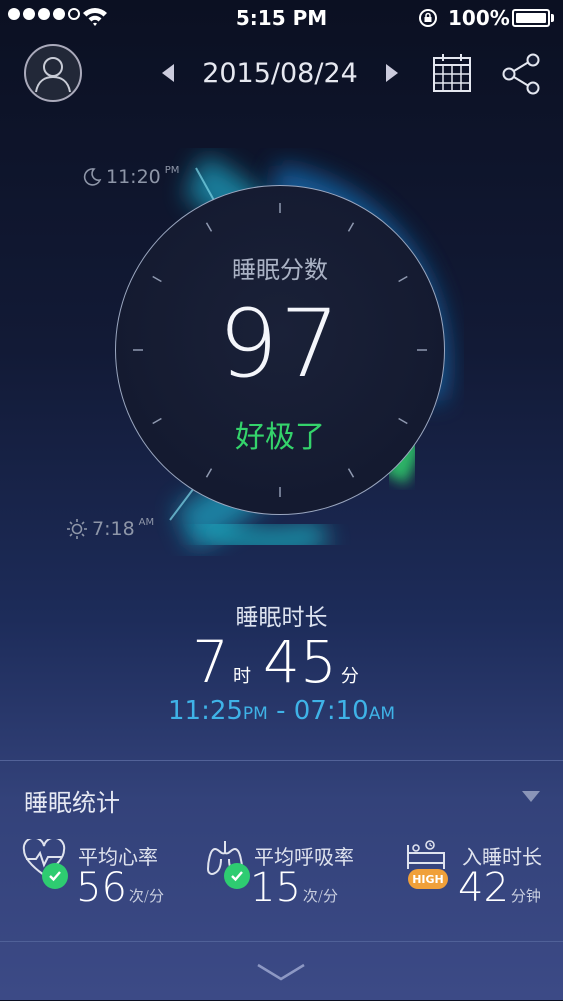  I want to click on chevron-down-icon, so click(281, 972).